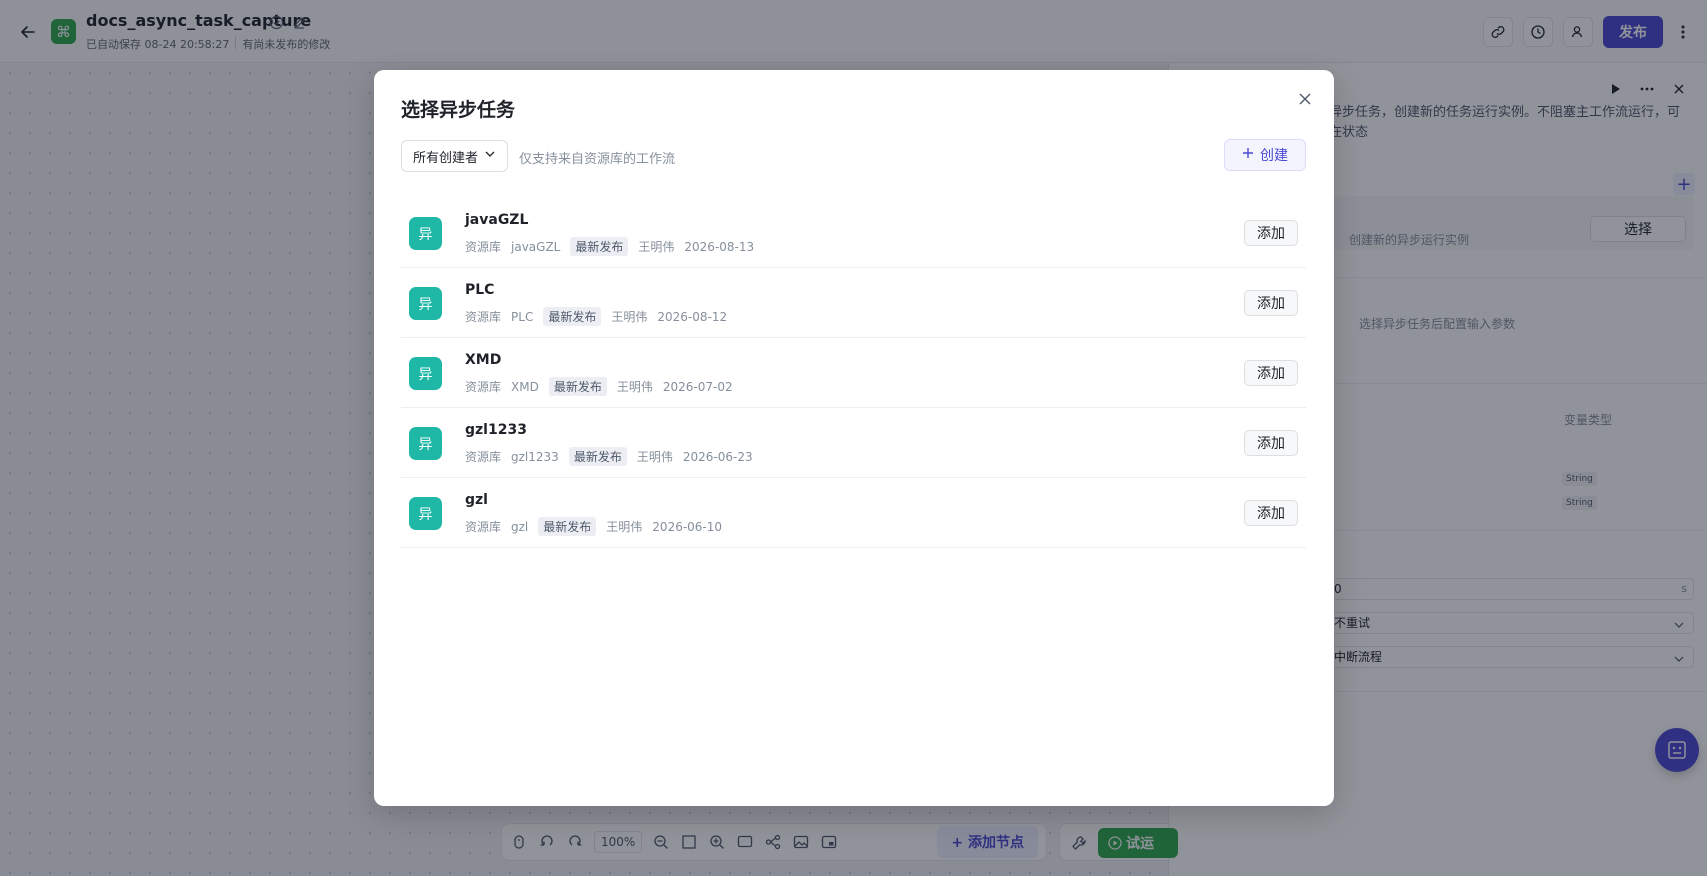  Describe the element at coordinates (497, 220) in the screenshot. I see `task-name: javaGZL` at that location.